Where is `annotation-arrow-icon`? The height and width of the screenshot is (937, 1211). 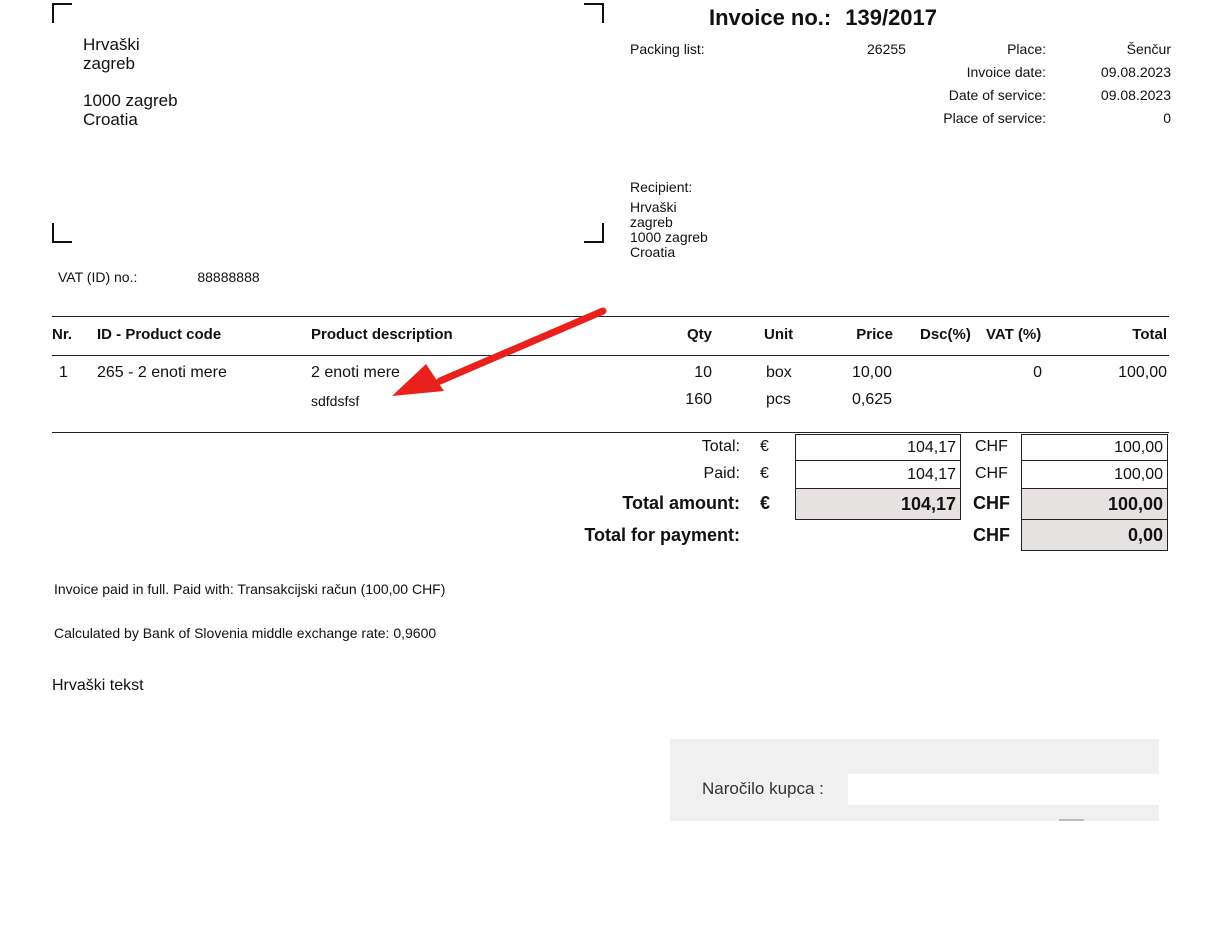
annotation-arrow-icon is located at coordinates (499, 351).